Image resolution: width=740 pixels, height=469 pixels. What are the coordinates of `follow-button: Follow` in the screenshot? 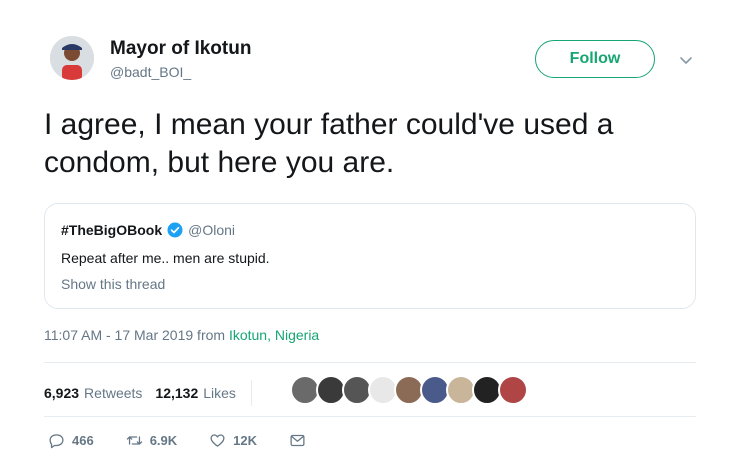 It's located at (595, 59).